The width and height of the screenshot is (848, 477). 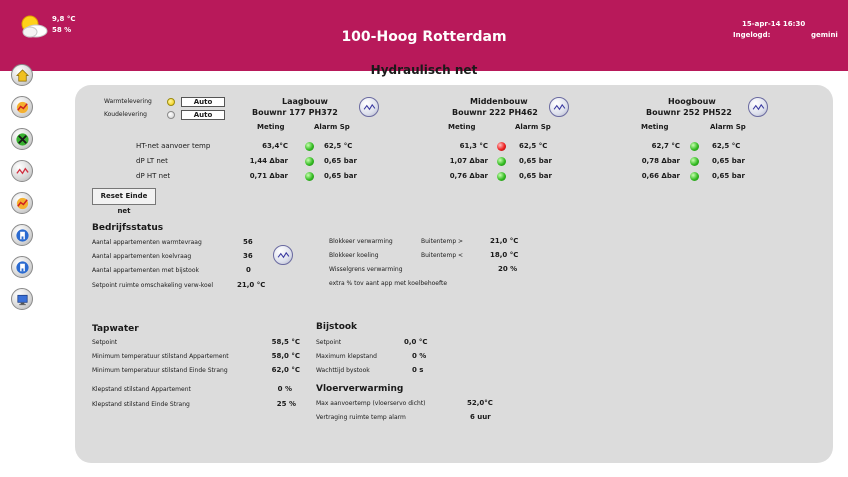 What do you see at coordinates (171, 102) in the screenshot?
I see `warmte-indicator` at bounding box center [171, 102].